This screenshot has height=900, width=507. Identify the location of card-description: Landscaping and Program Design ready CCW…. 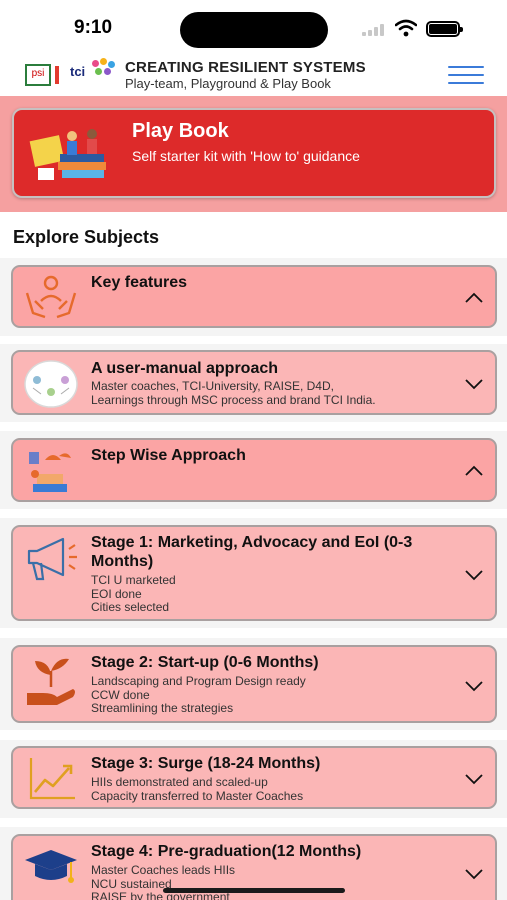
(198, 694).